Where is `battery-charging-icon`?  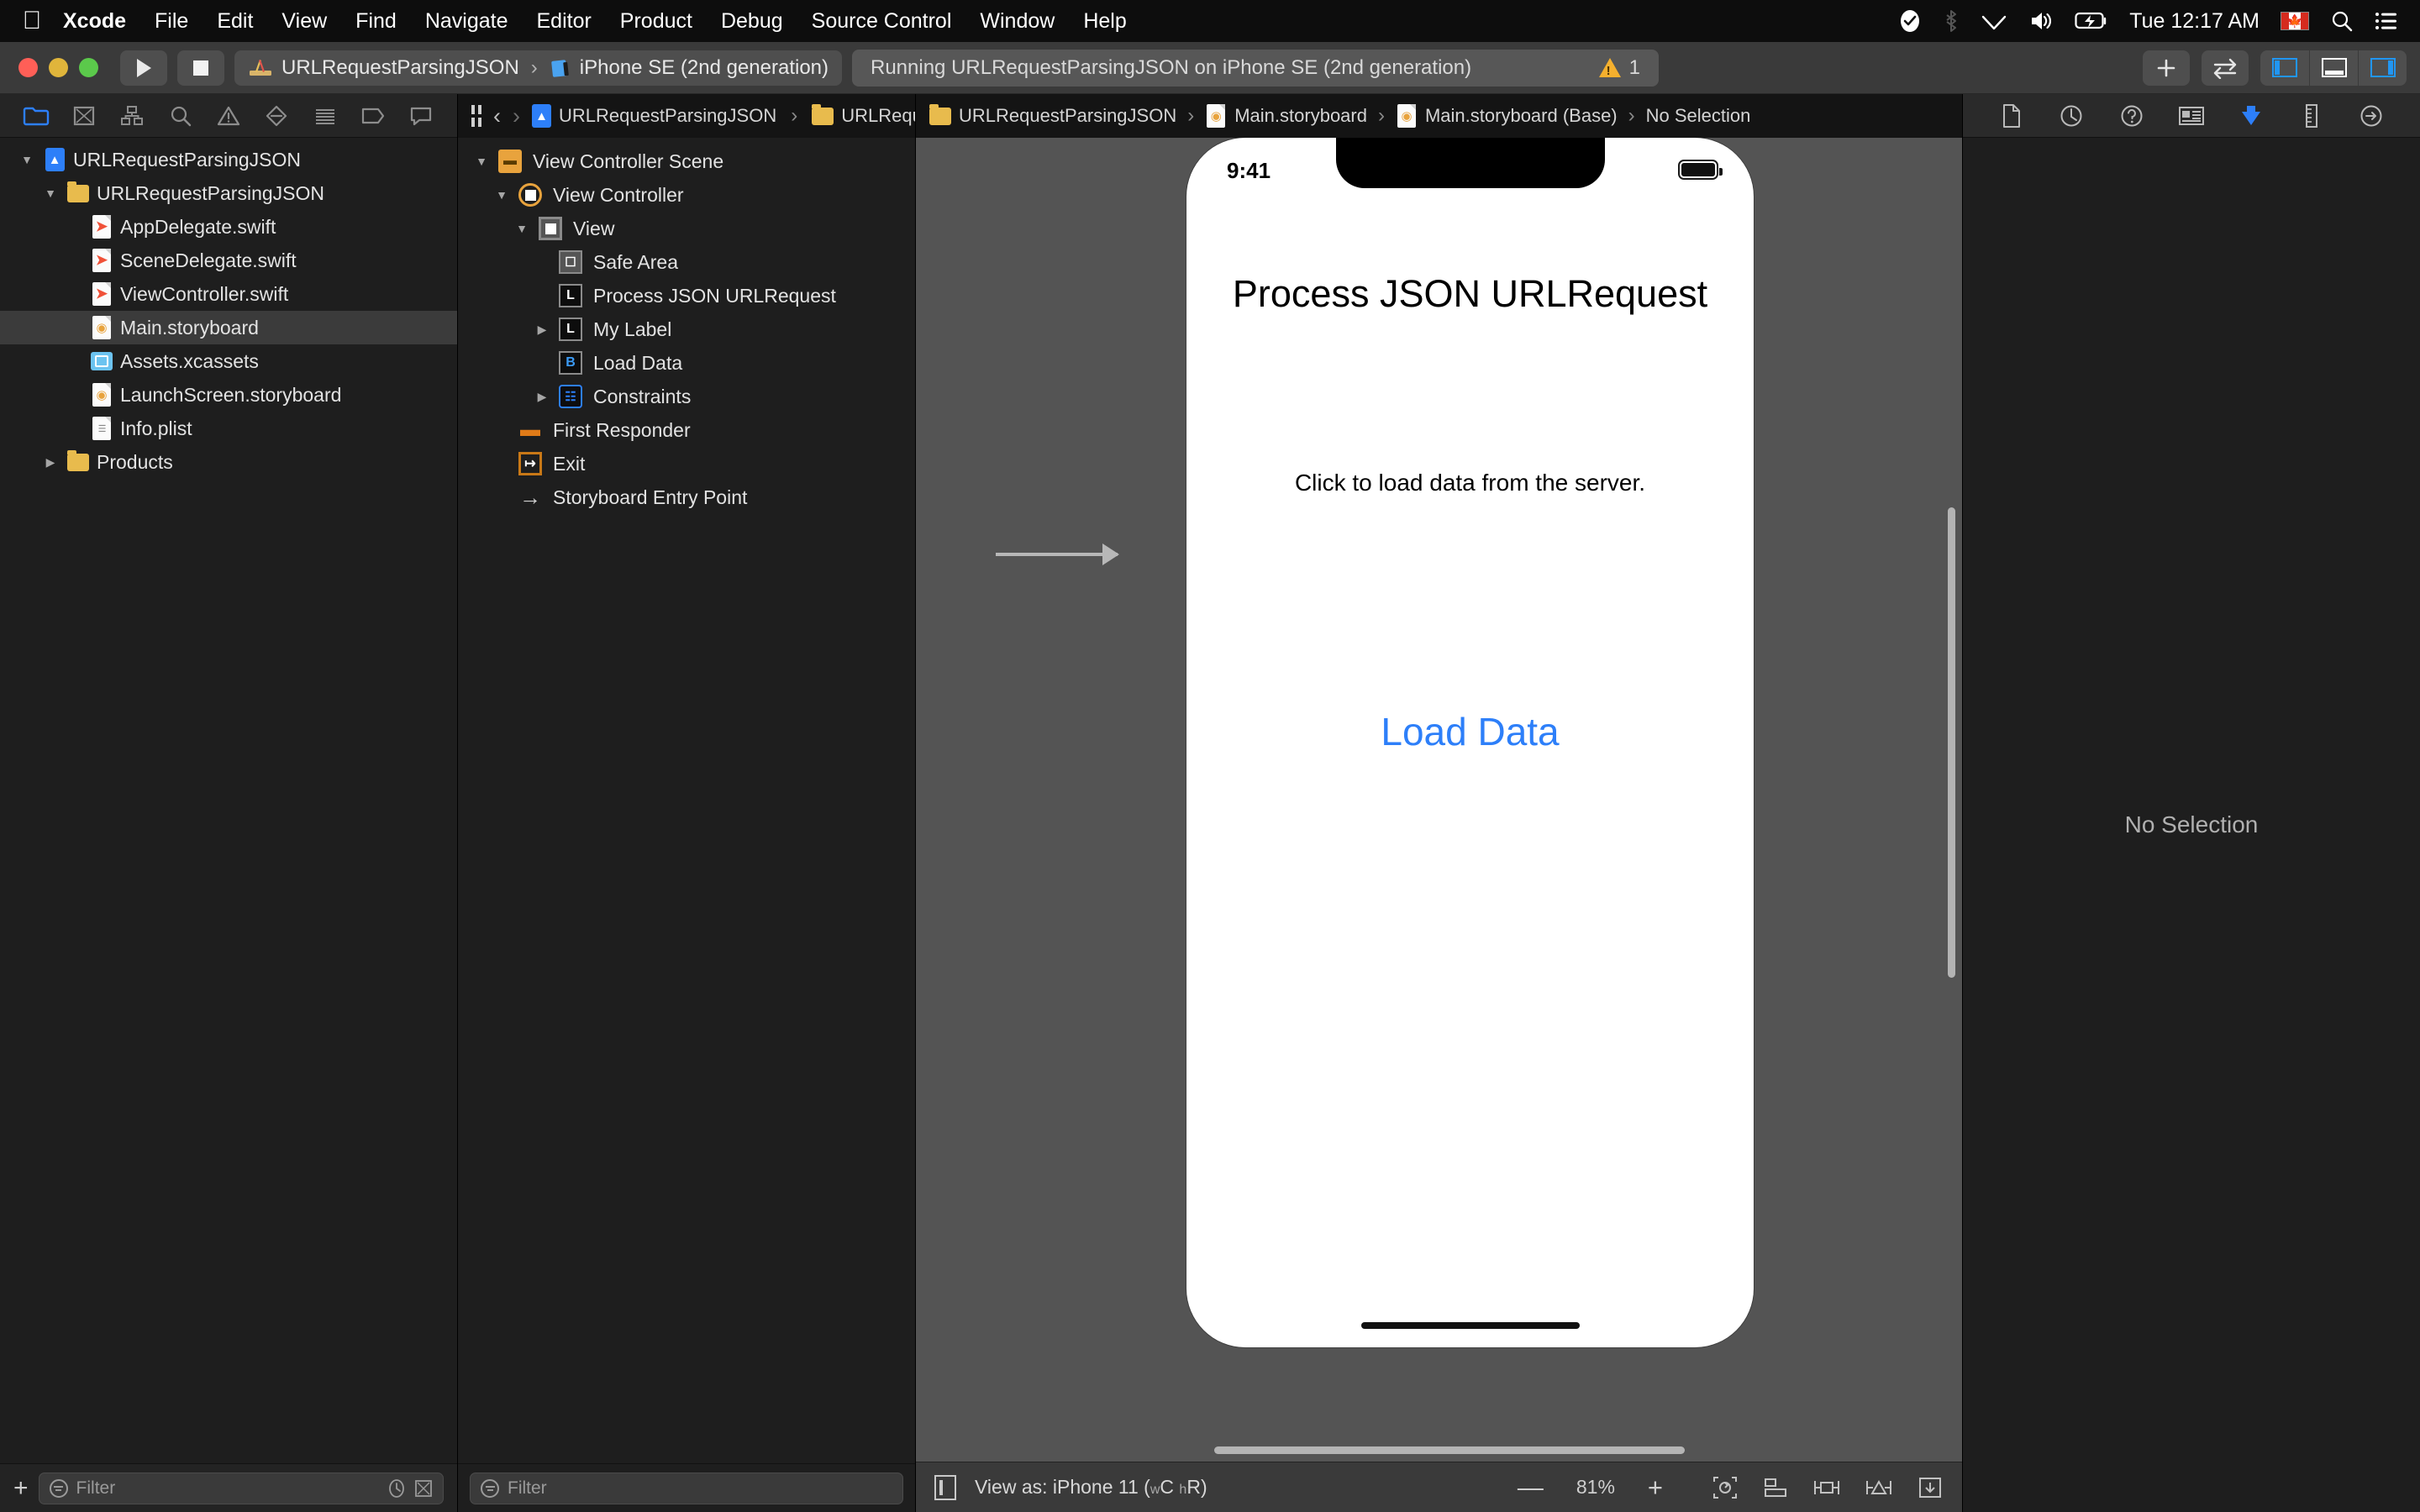
battery-charging-icon is located at coordinates (2091, 21).